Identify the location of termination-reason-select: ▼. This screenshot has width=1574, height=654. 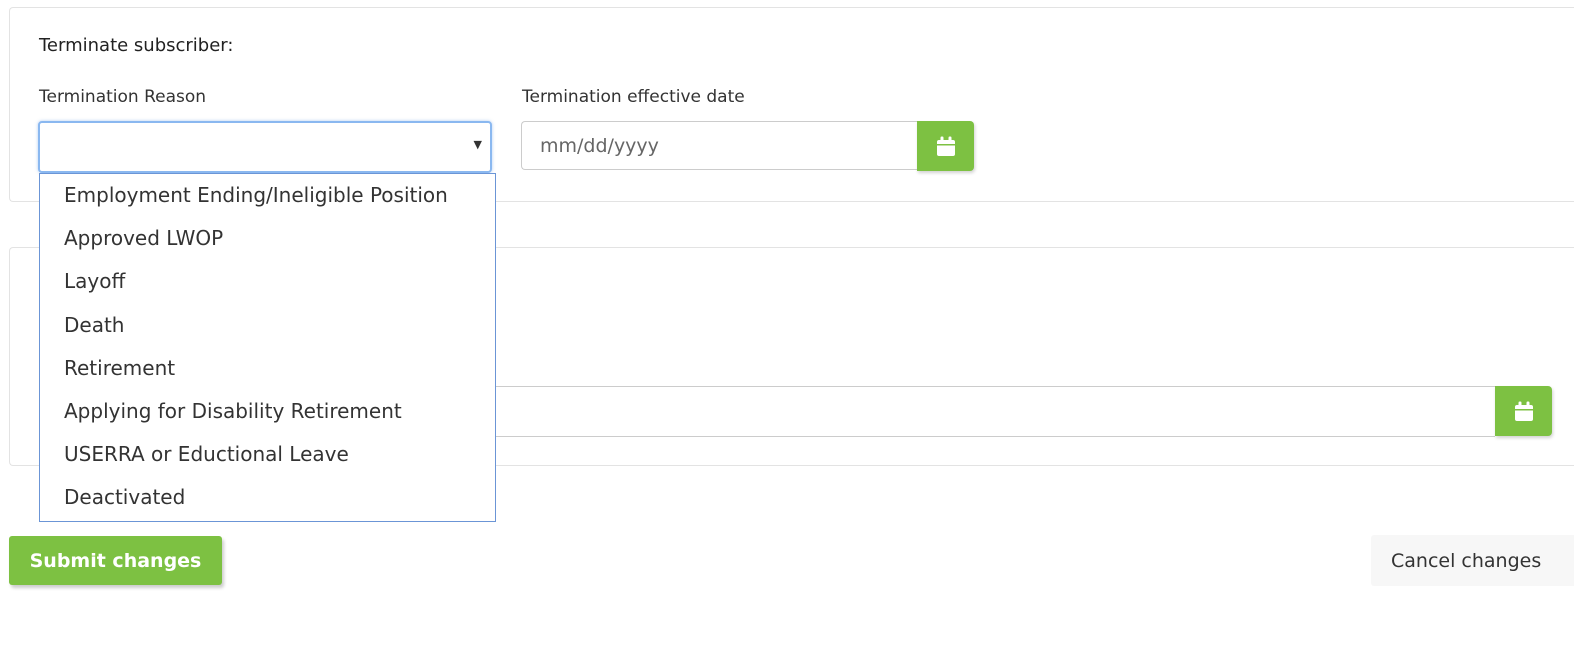
(265, 147).